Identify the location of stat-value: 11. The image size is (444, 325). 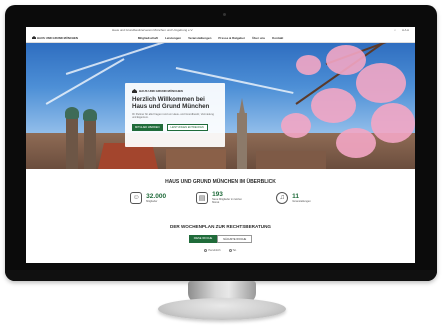
(295, 196).